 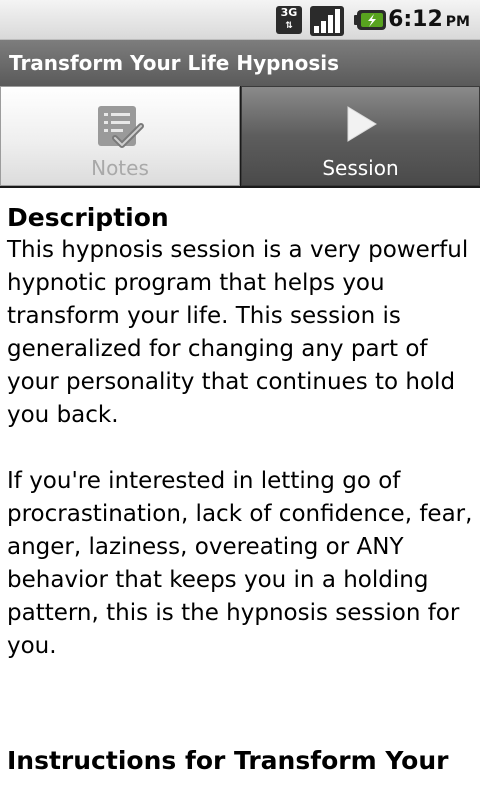 I want to click on app-title: Transform Your Life Hypnosis, so click(x=174, y=63).